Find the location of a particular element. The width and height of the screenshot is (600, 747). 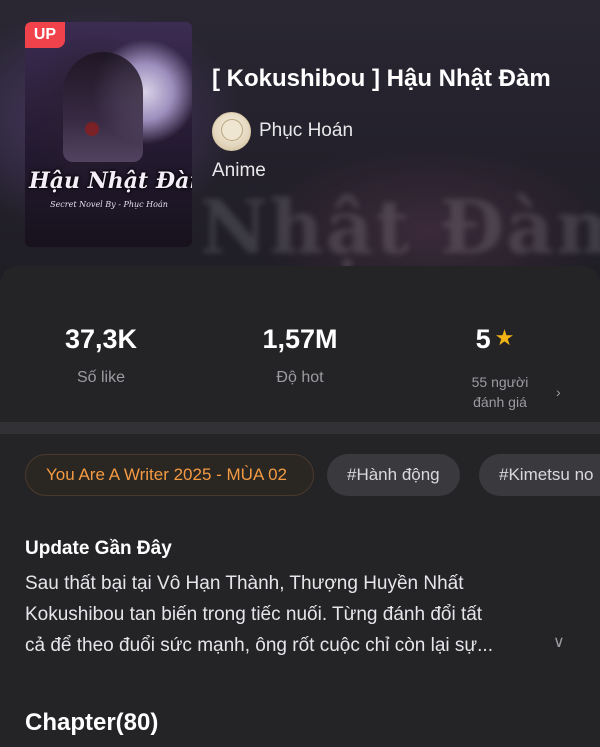

book-title: [ Kokushibou ] Hậu Nhật Đàm is located at coordinates (381, 78).